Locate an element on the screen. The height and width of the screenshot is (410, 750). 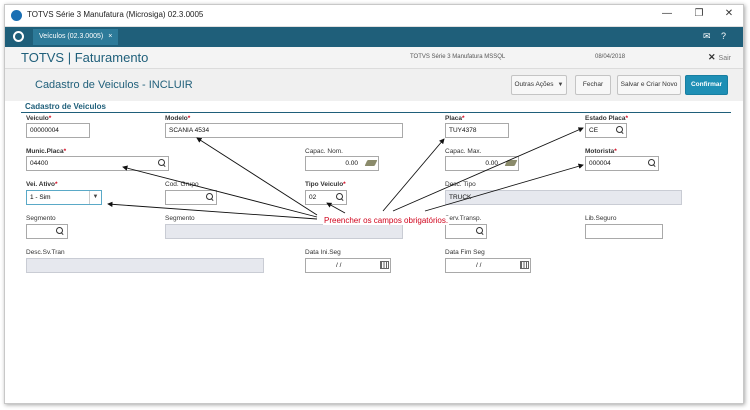
arrow-to-vei-ativo is located at coordinates (212, 210).